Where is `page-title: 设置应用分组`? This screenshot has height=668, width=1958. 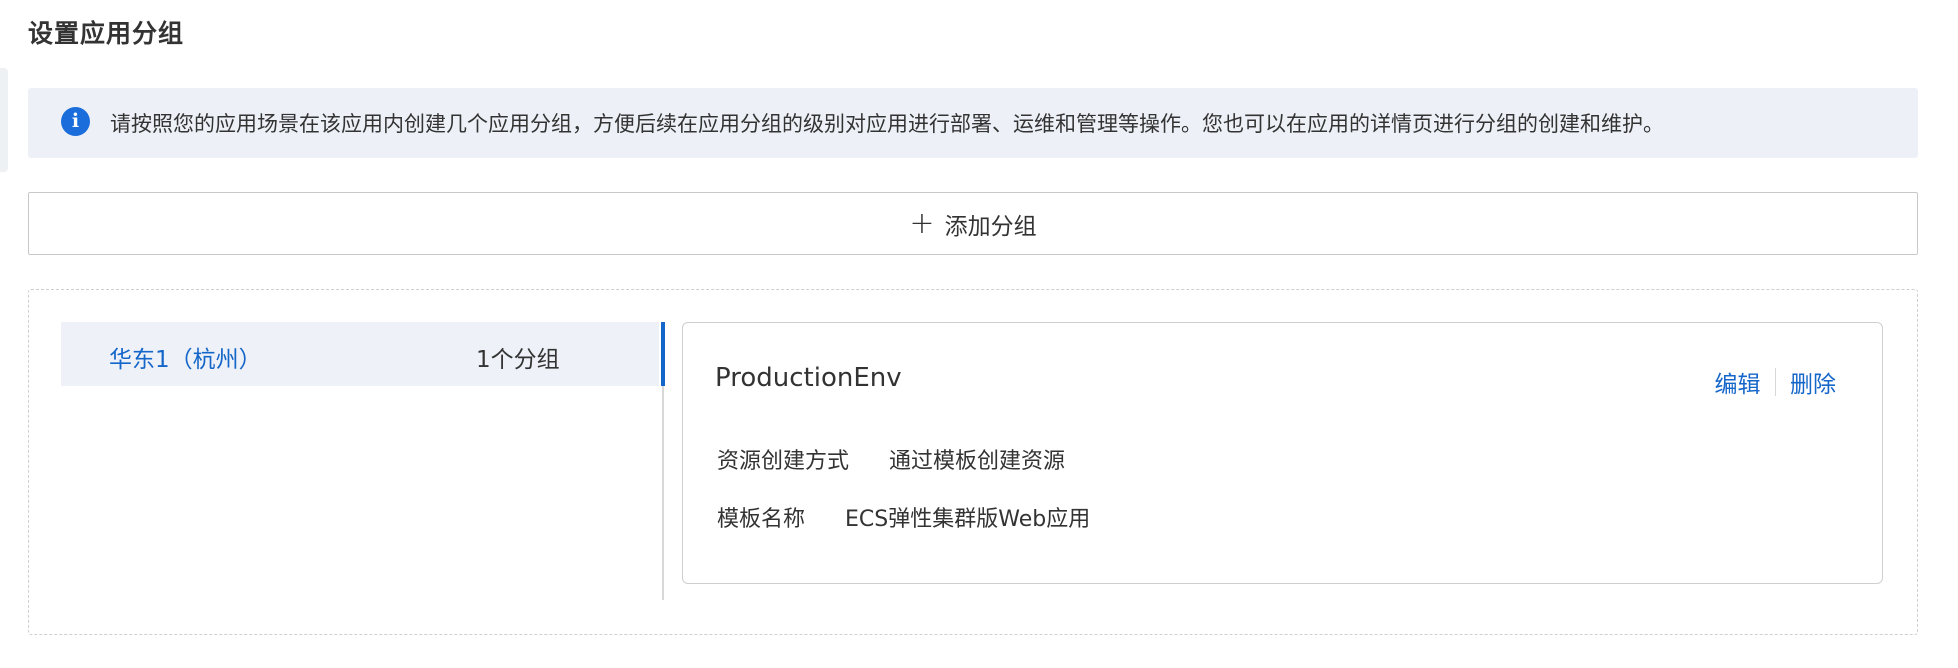
page-title: 设置应用分组 is located at coordinates (106, 33).